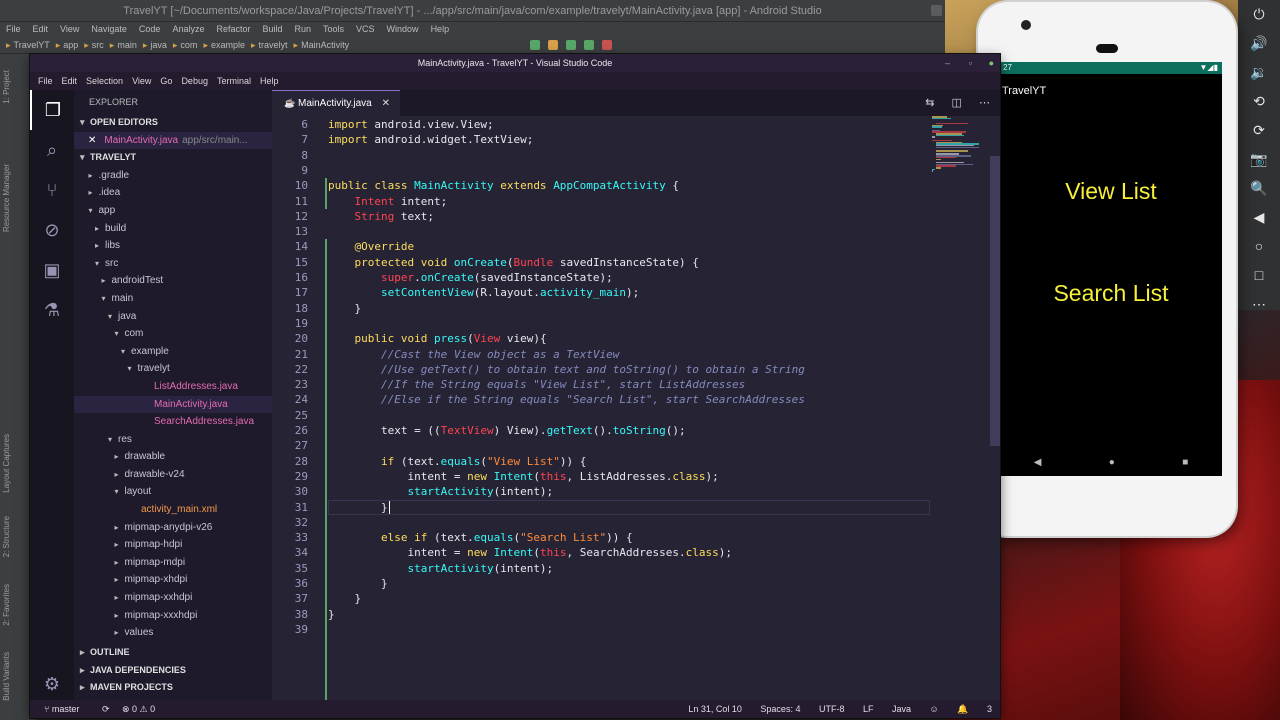  What do you see at coordinates (6, 605) in the screenshot?
I see `as-side-tab: 2: Favorites` at bounding box center [6, 605].